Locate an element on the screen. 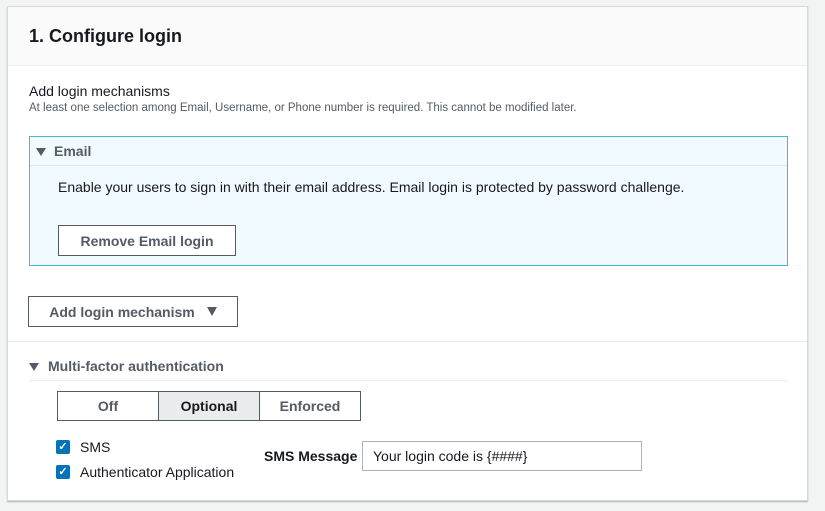 The height and width of the screenshot is (511, 825). panel-title: 1. Configure login is located at coordinates (105, 36).